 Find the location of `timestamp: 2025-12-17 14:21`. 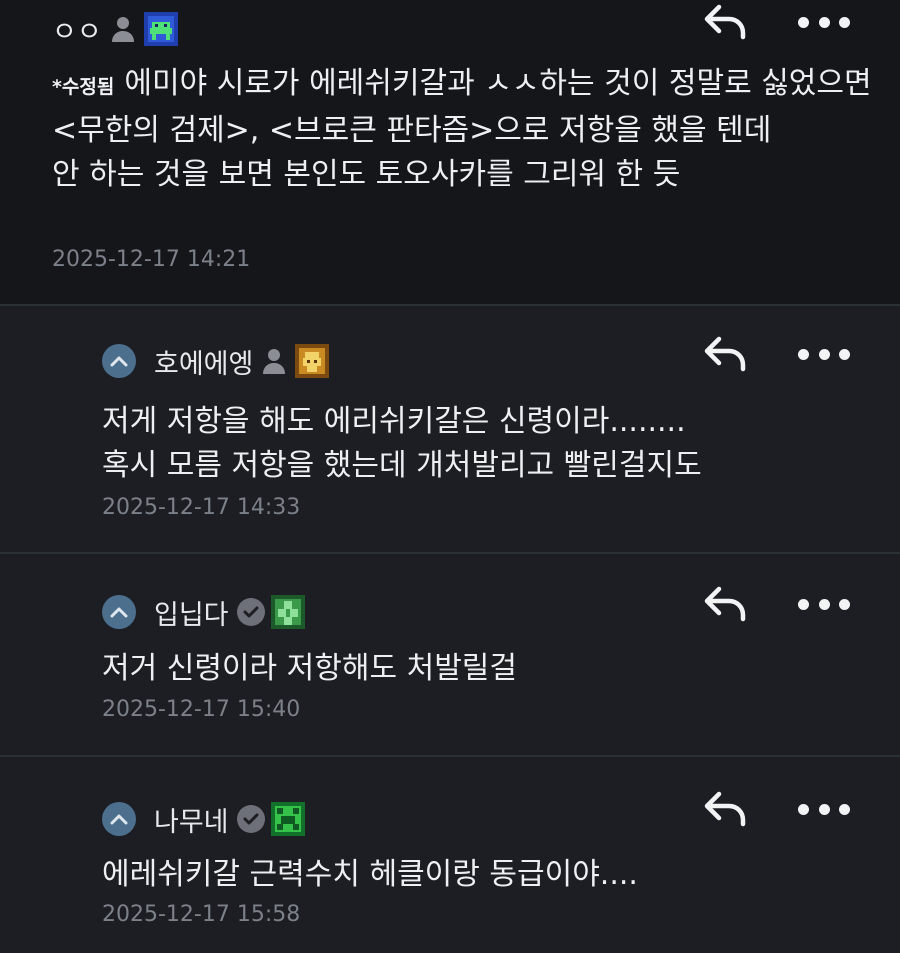

timestamp: 2025-12-17 14:21 is located at coordinates (151, 259).